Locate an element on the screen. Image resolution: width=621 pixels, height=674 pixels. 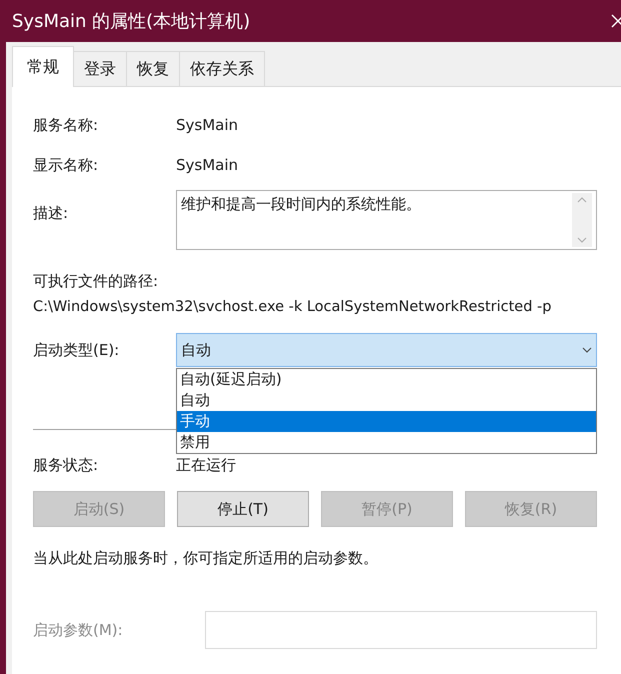
field-label: 描述: is located at coordinates (51, 213).